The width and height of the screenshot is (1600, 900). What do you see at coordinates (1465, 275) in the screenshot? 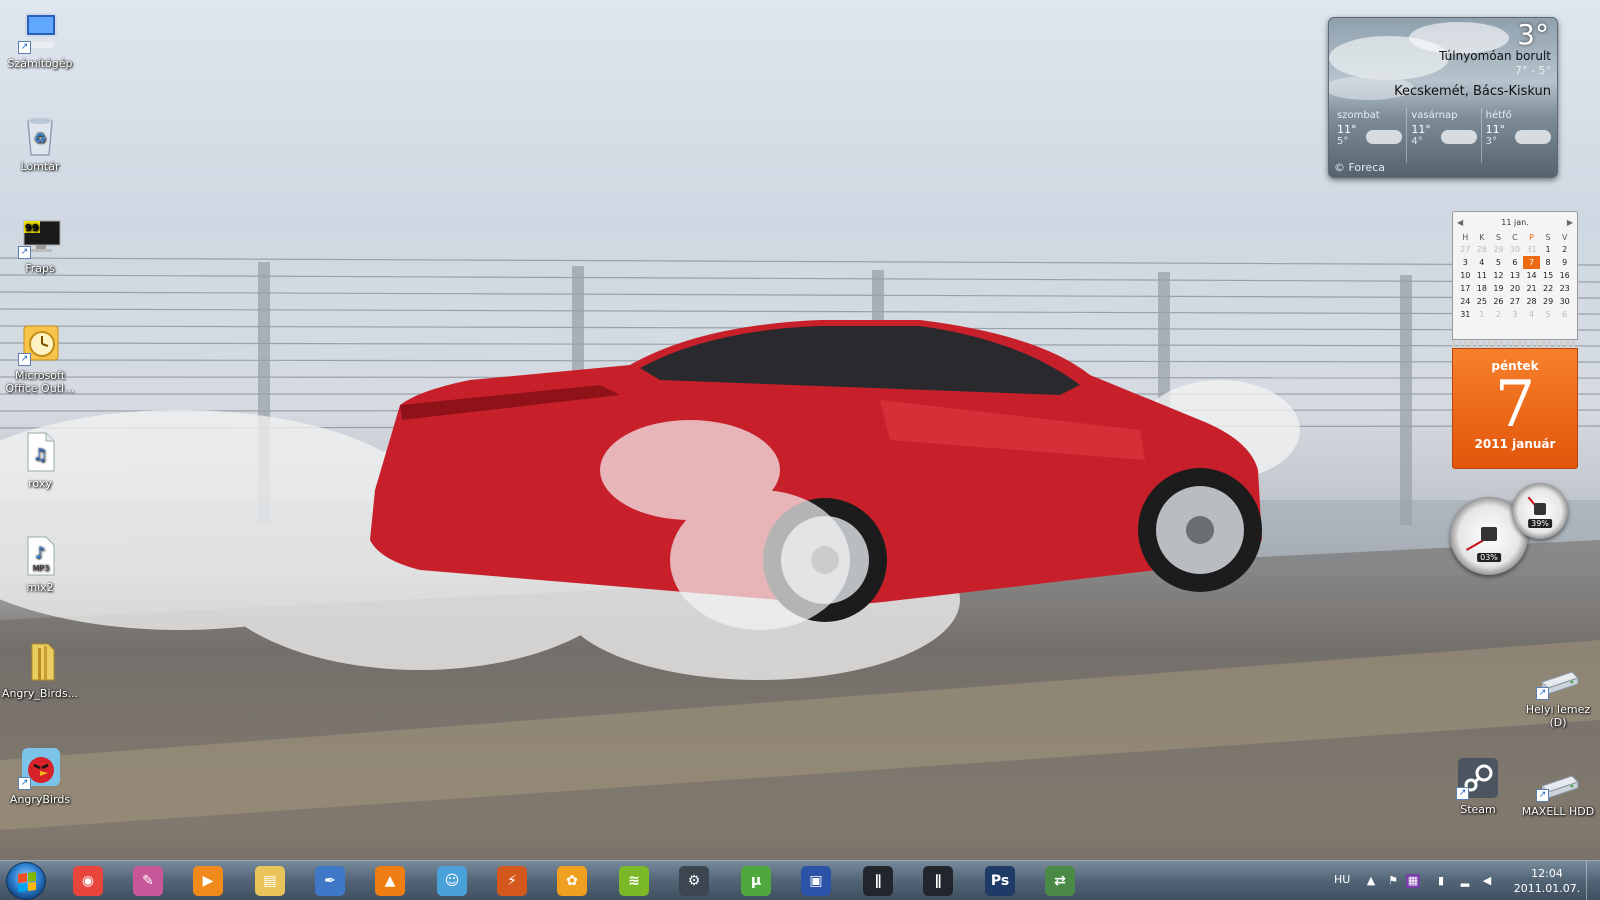
I see `calendar-day-cell: 10` at bounding box center [1465, 275].